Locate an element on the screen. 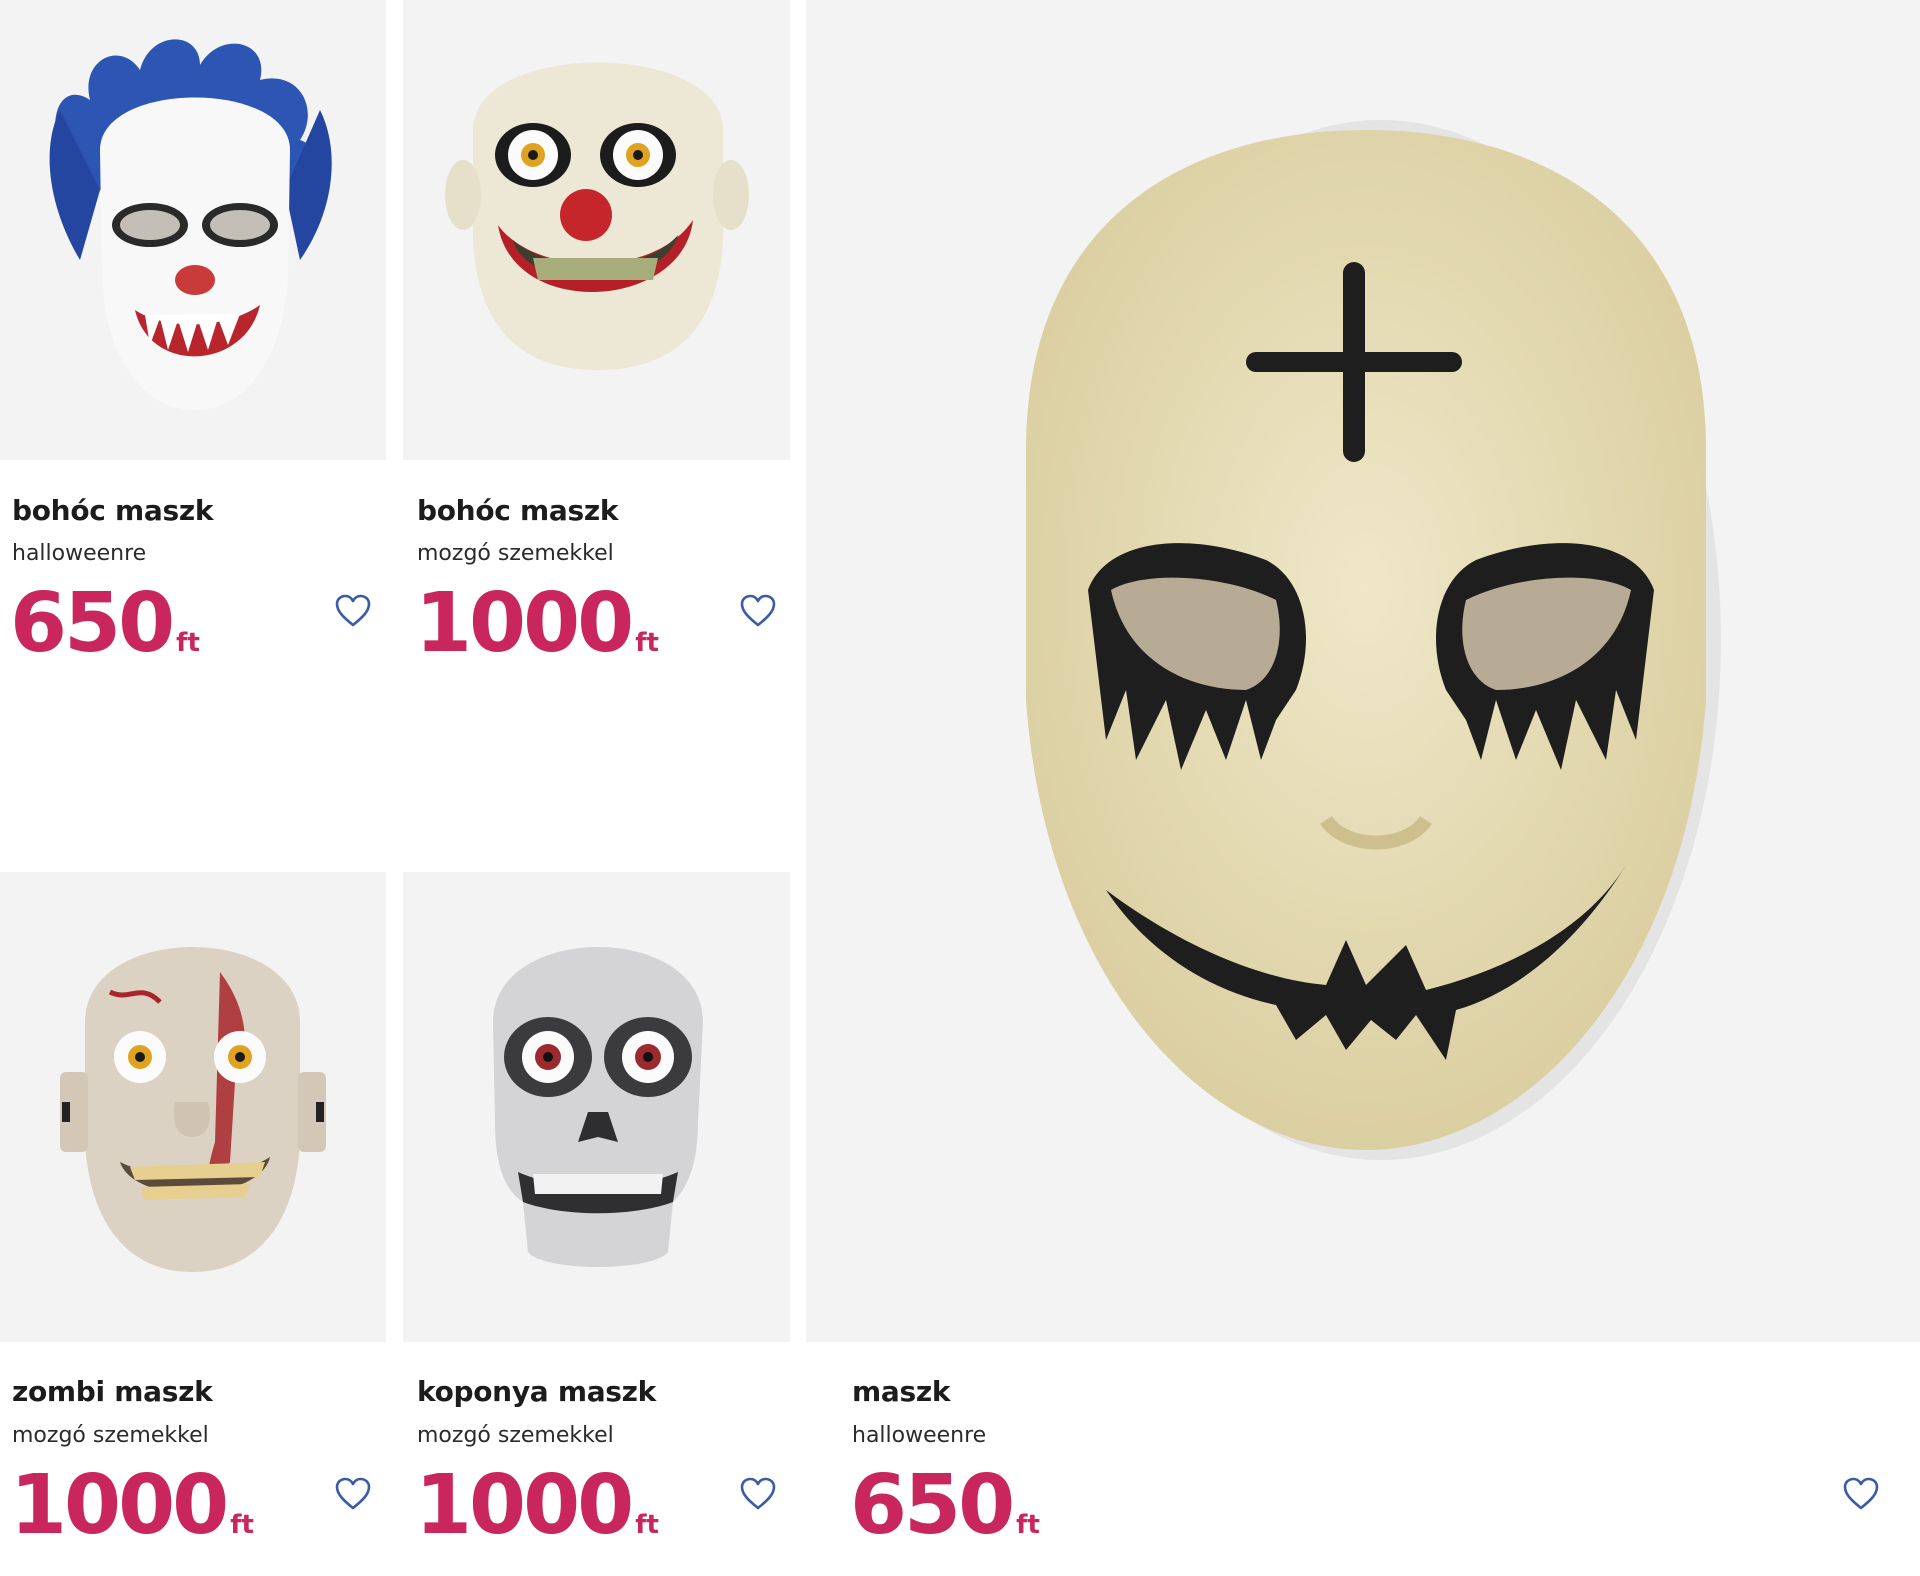  product-title: maszk is located at coordinates (901, 1391).